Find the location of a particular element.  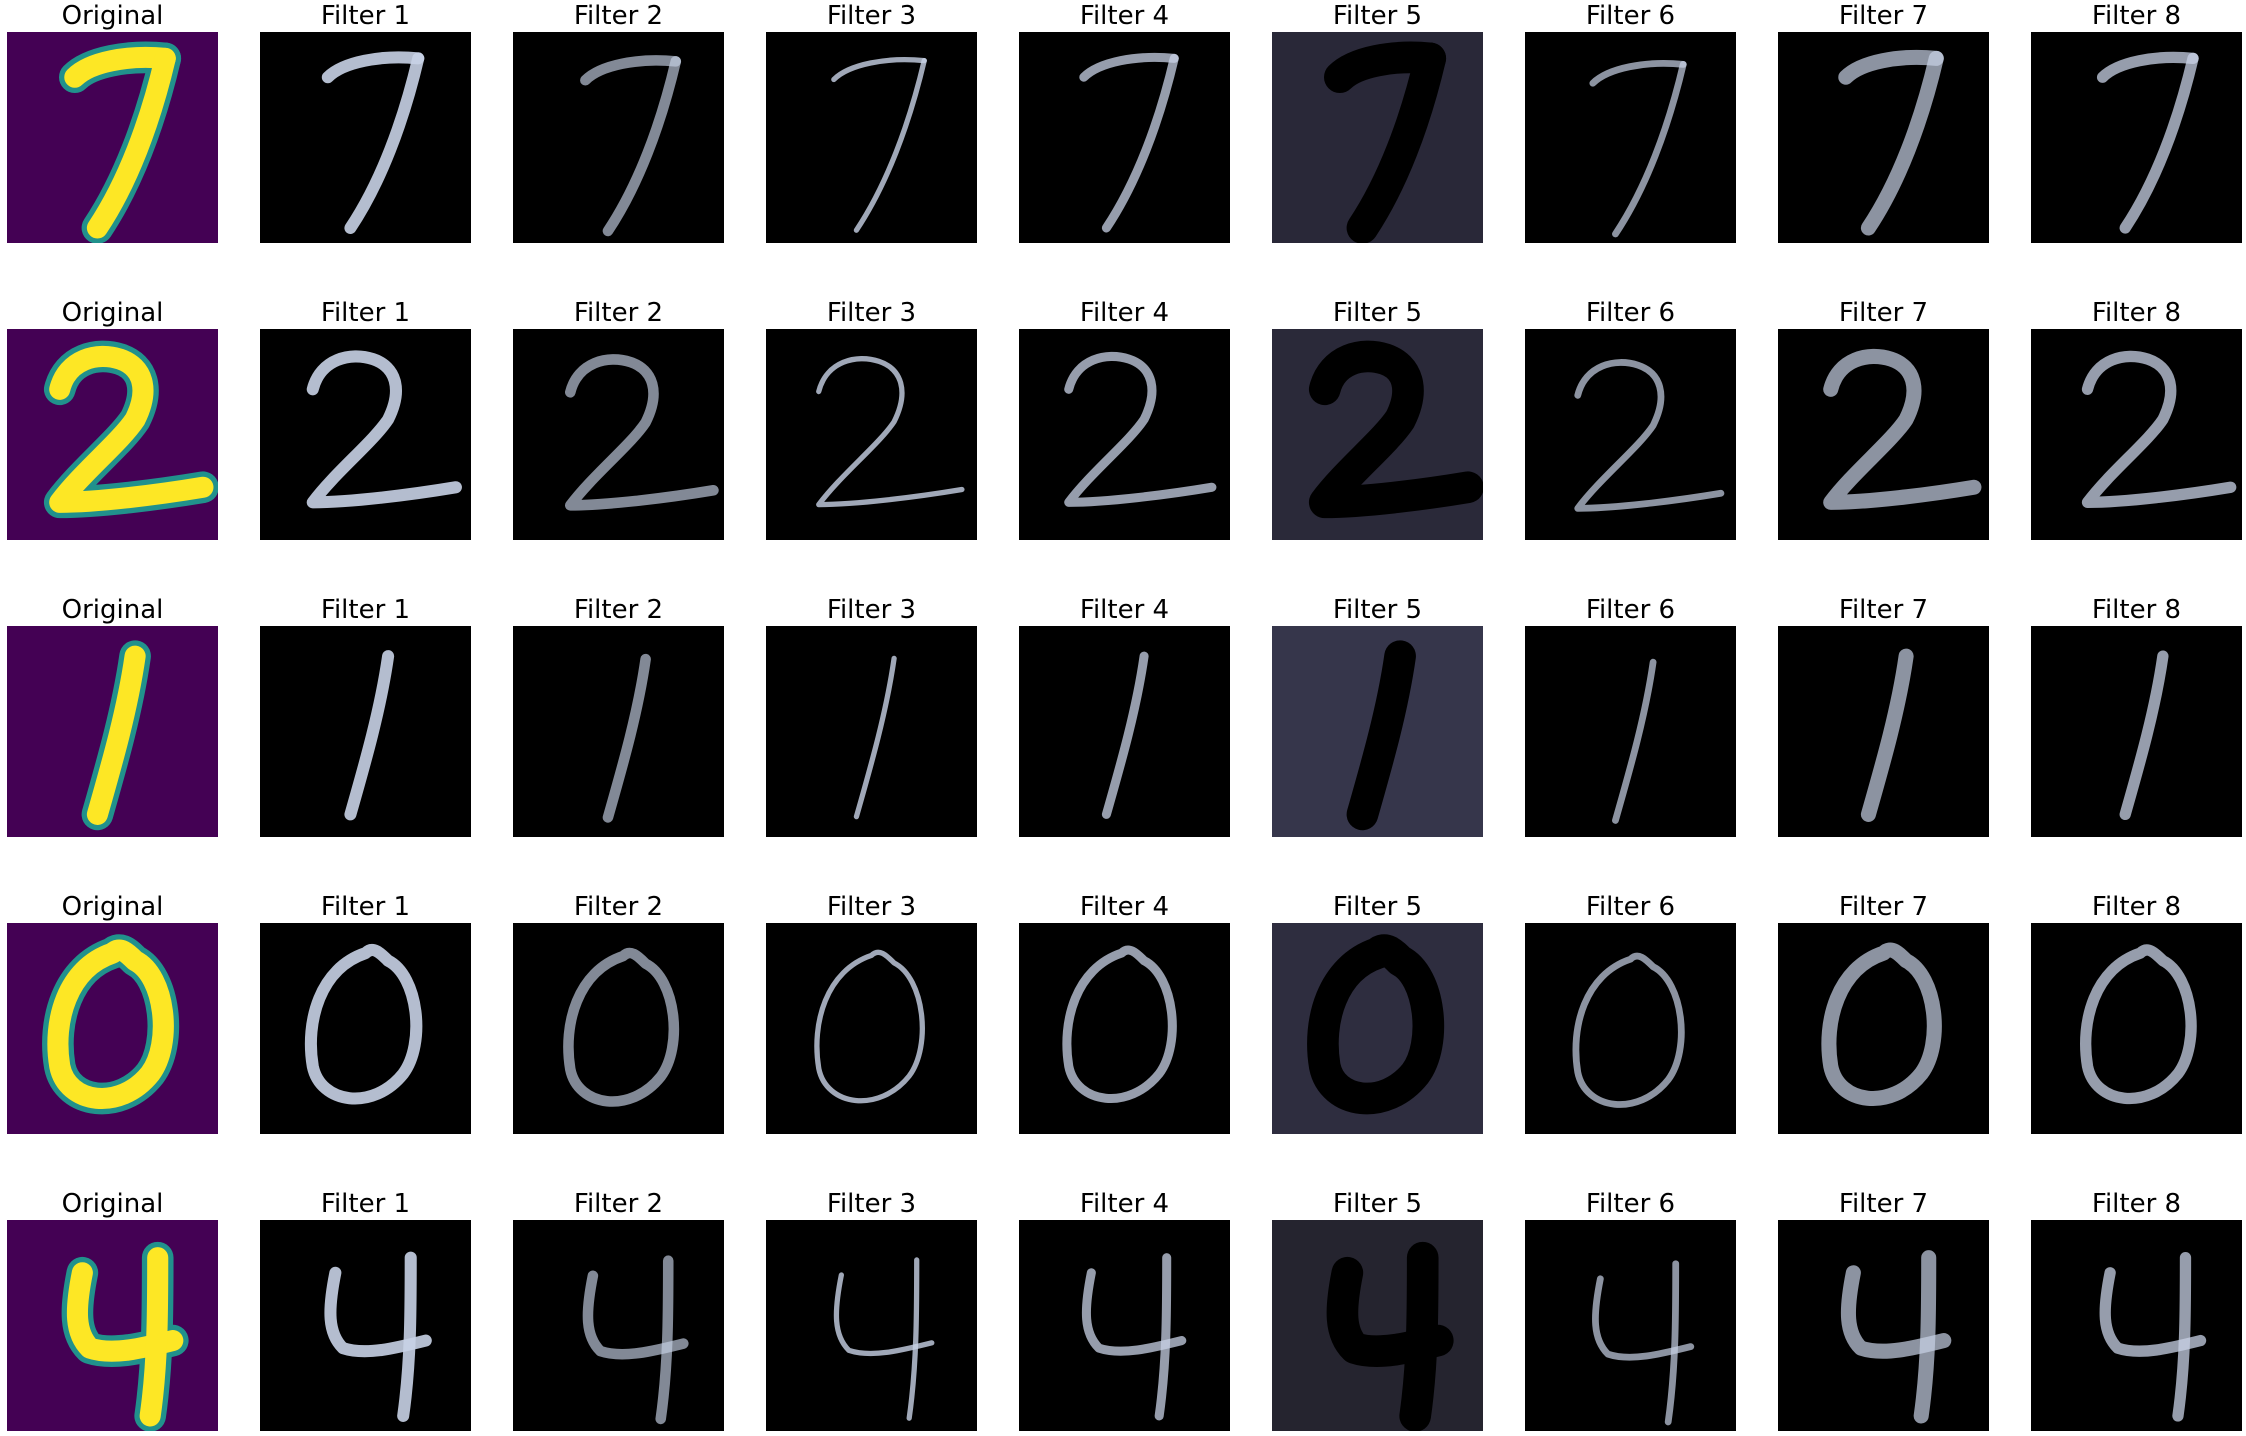

figure-panel: Filter 7 is located at coordinates (1883, 121).